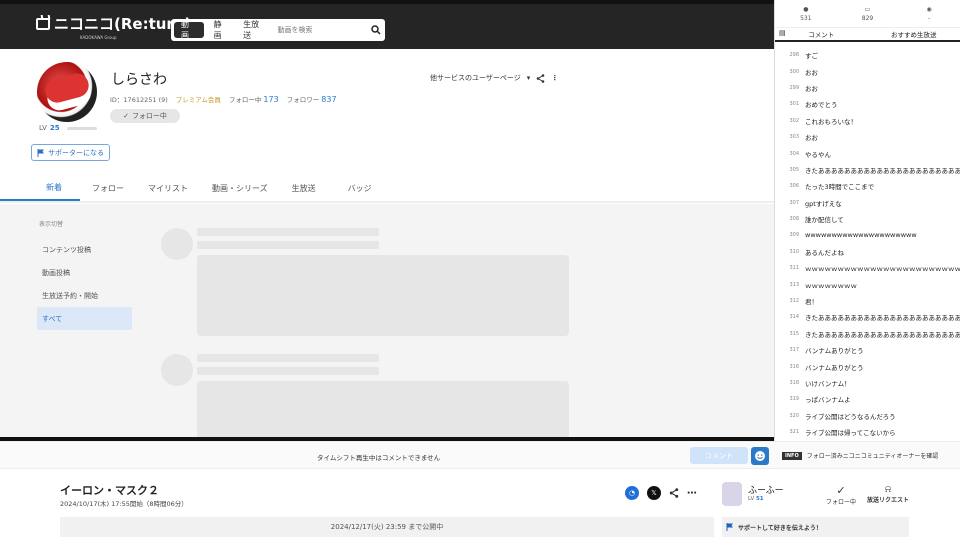 The width and height of the screenshot is (960, 540). I want to click on comment-count-value: 829, so click(867, 18).